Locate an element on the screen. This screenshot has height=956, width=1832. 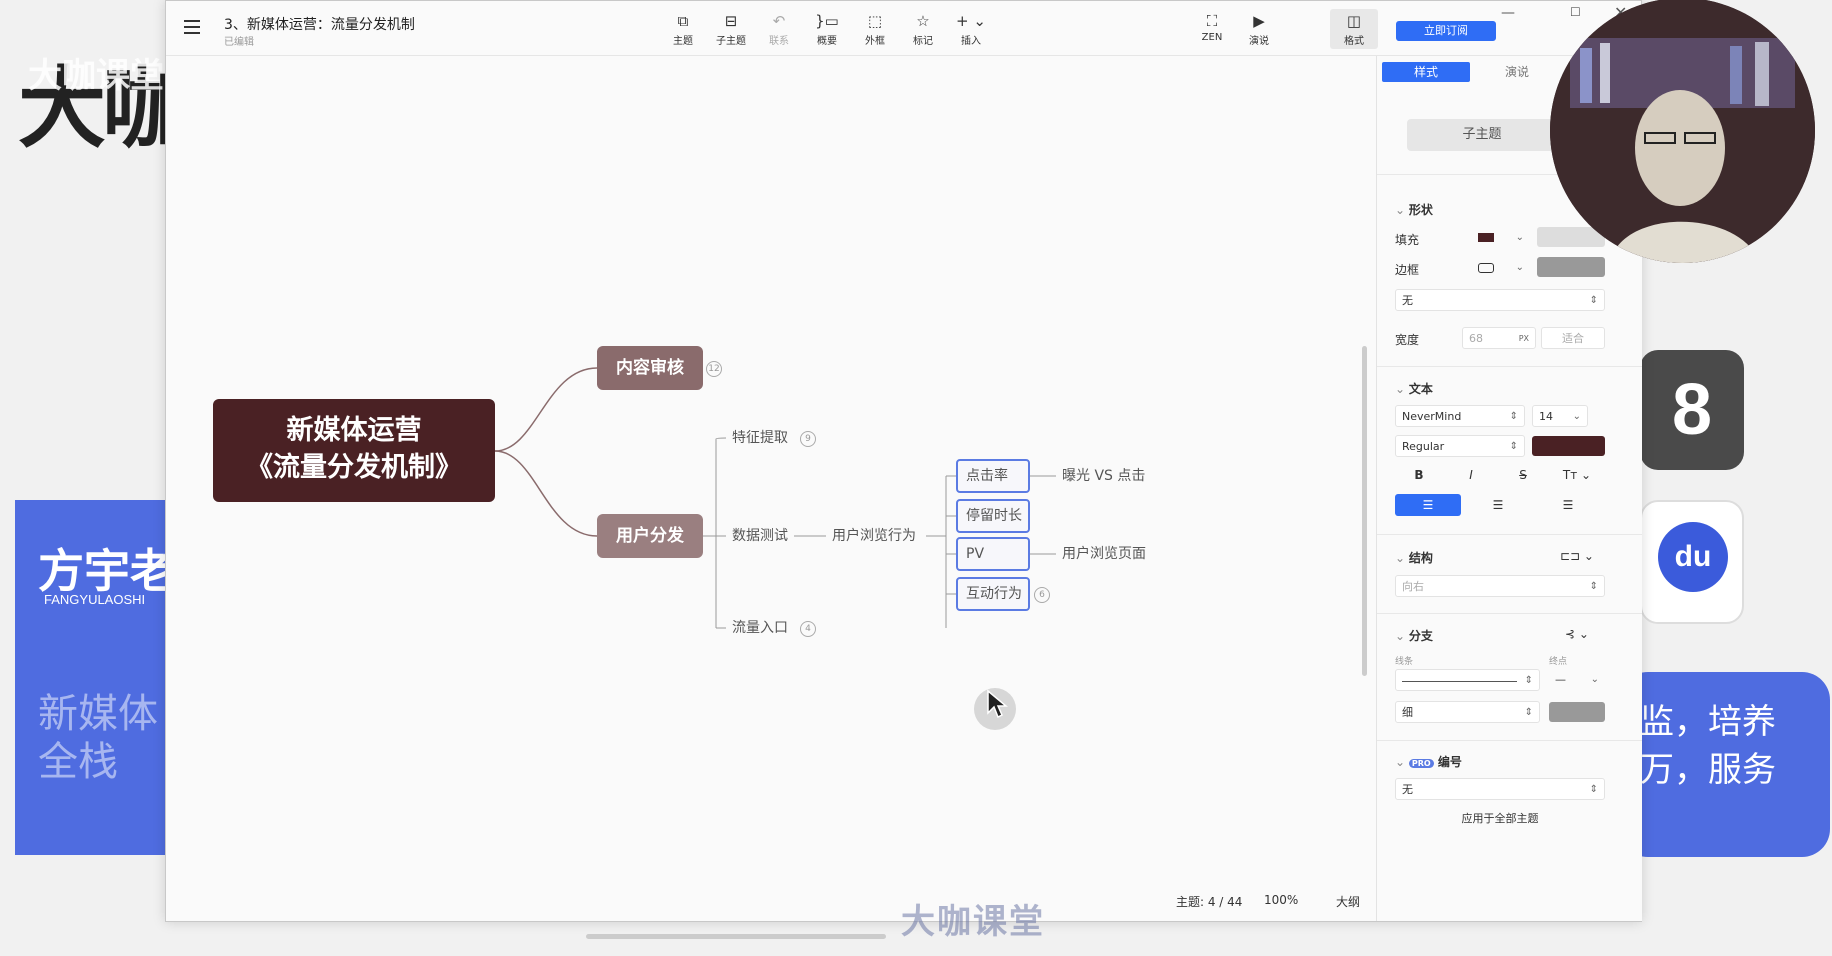
collapse-badge: 6 is located at coordinates (1042, 595).